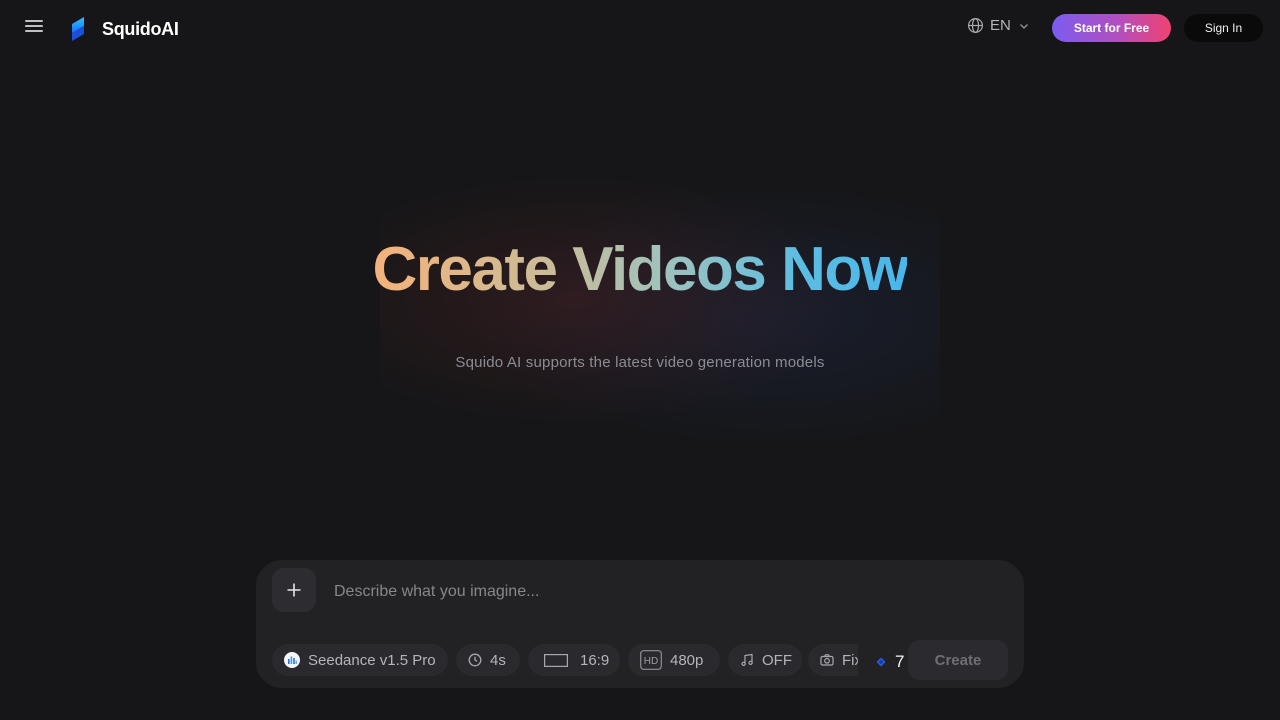 This screenshot has width=1280, height=720. Describe the element at coordinates (556, 660) in the screenshot. I see `aspect-ratio-icon` at that location.